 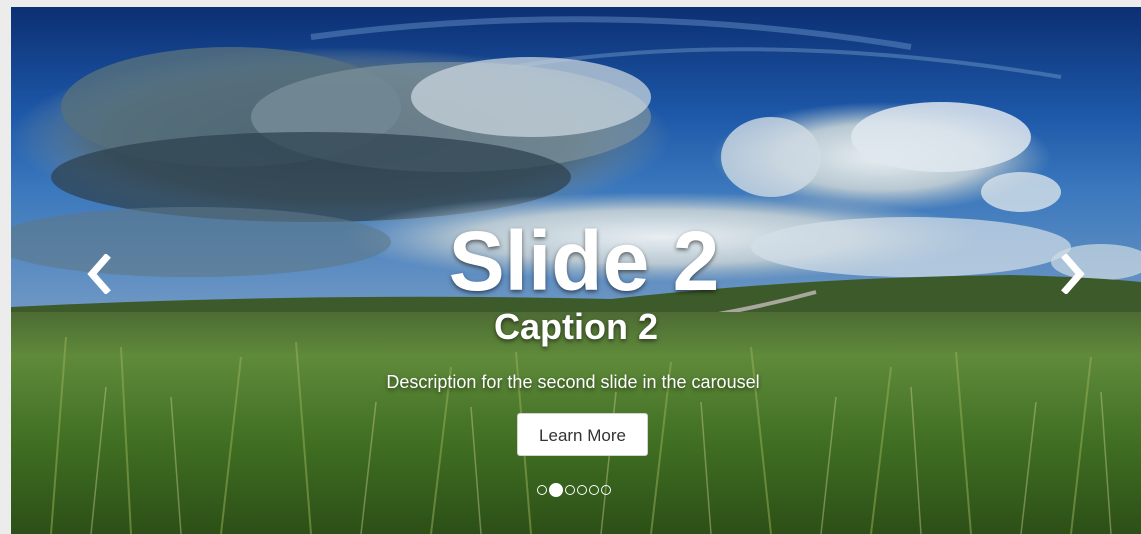 I want to click on learn-more-button: Learn More, so click(x=582, y=434).